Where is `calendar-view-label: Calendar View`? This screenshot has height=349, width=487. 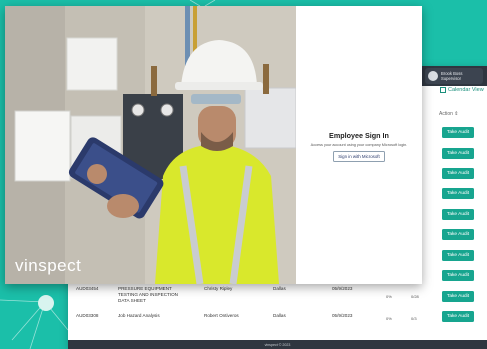
calendar-view-label: Calendar View is located at coordinates (466, 90).